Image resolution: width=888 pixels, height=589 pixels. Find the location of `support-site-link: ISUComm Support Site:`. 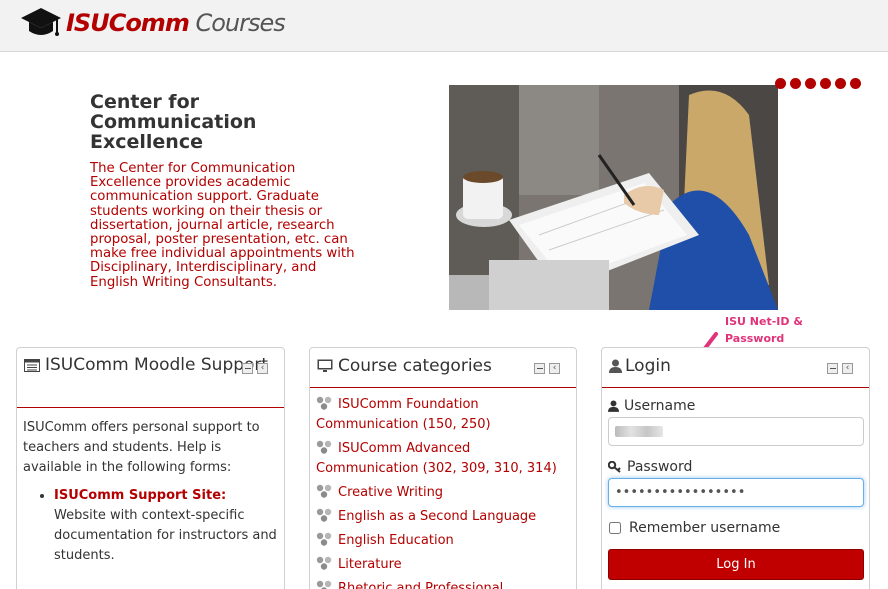

support-site-link: ISUComm Support Site: is located at coordinates (140, 495).